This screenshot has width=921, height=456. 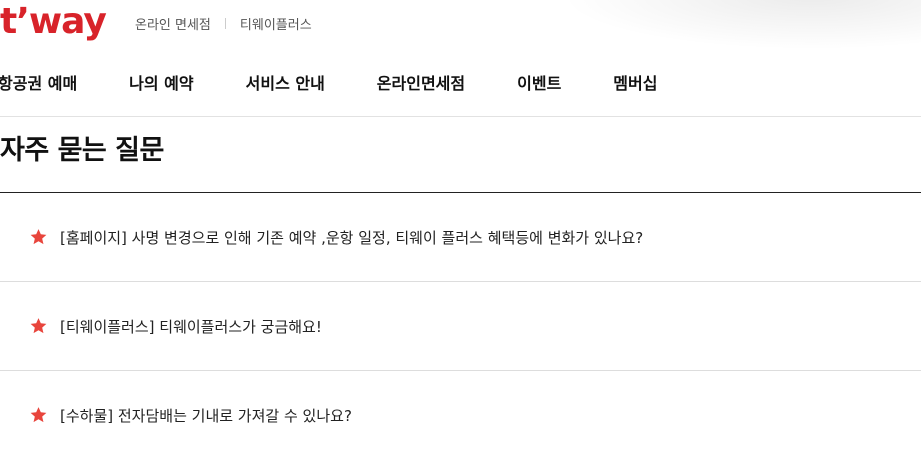 What do you see at coordinates (276, 23) in the screenshot?
I see `util-link-tway-plus: 티웨이플러스` at bounding box center [276, 23].